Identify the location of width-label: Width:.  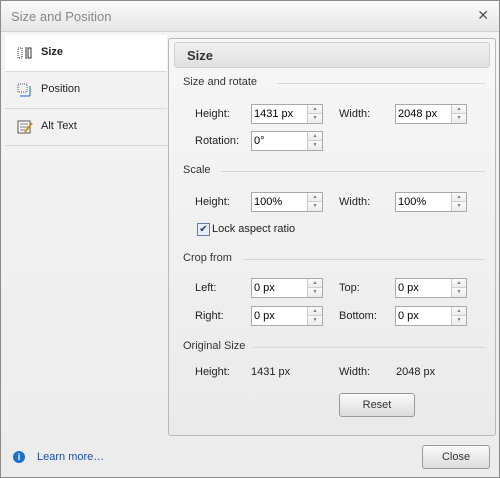
(355, 114).